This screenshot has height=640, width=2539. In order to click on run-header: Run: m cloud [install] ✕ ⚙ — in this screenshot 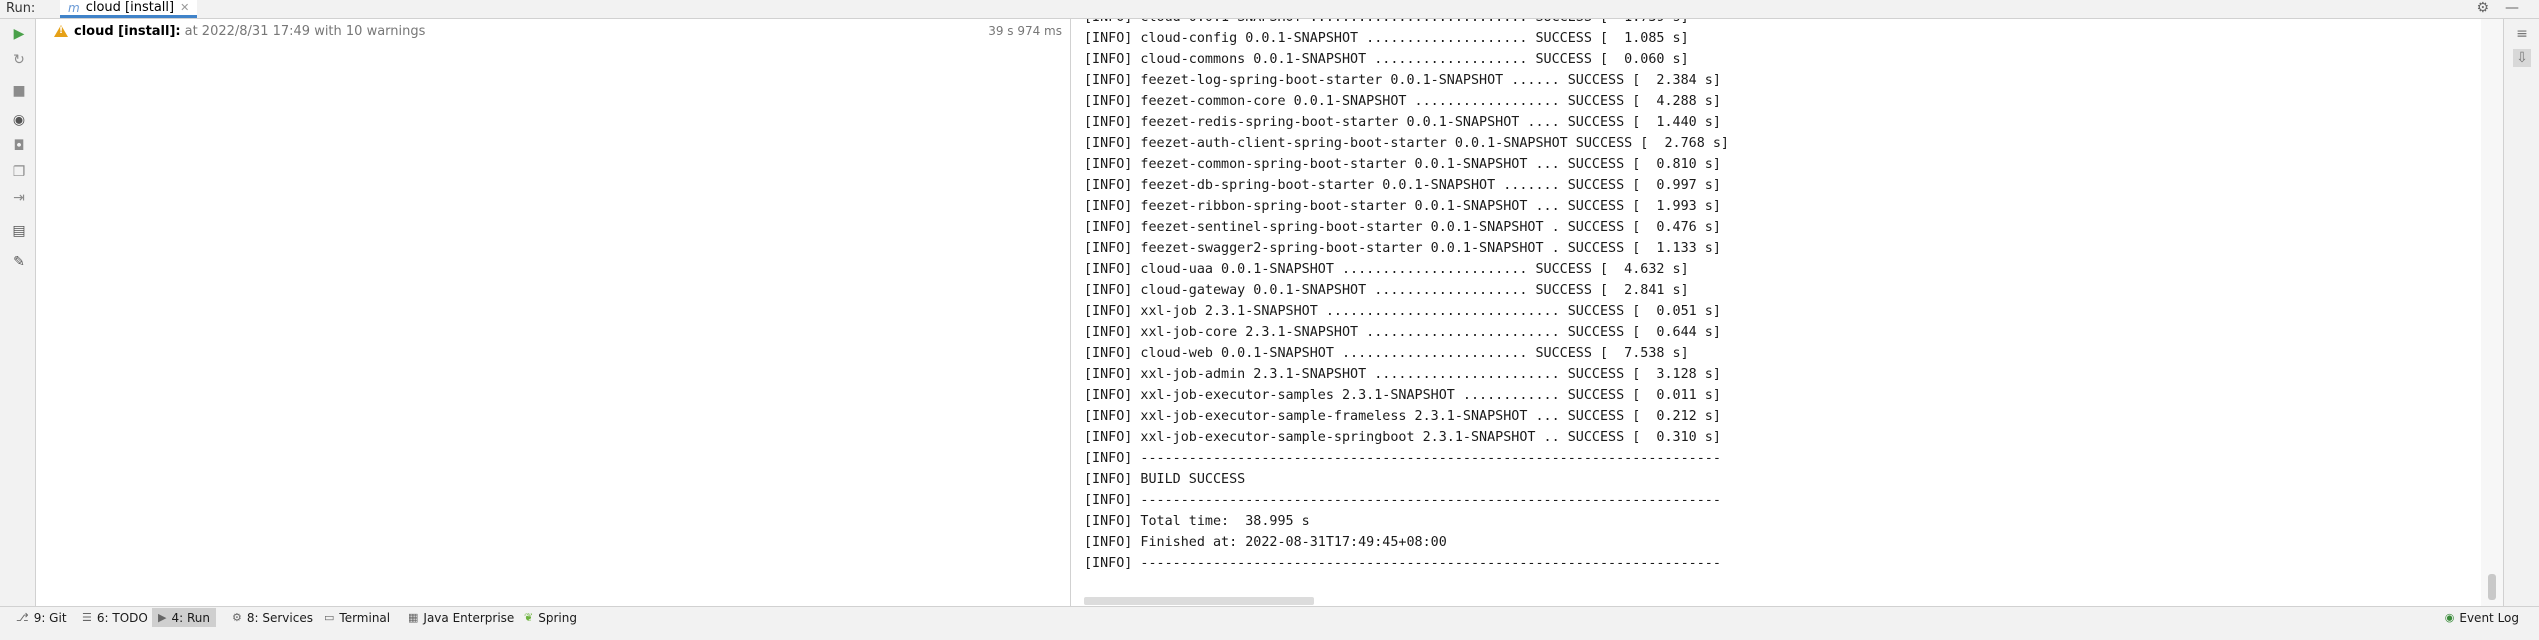, I will do `click(1269, 9)`.